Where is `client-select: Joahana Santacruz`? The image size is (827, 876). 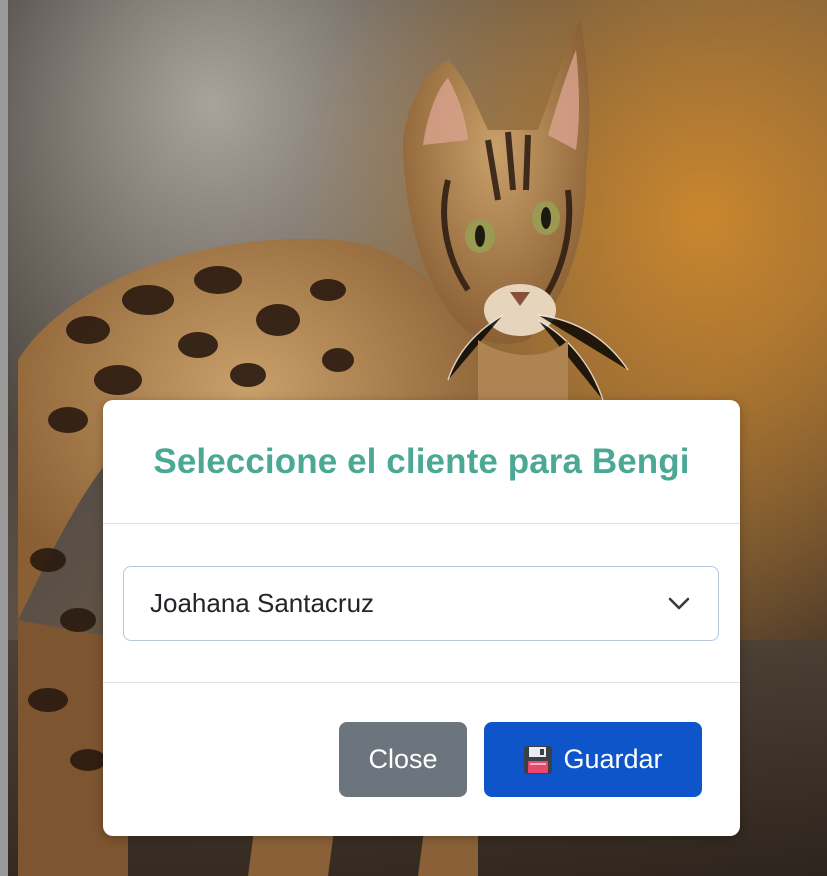 client-select: Joahana Santacruz is located at coordinates (421, 603).